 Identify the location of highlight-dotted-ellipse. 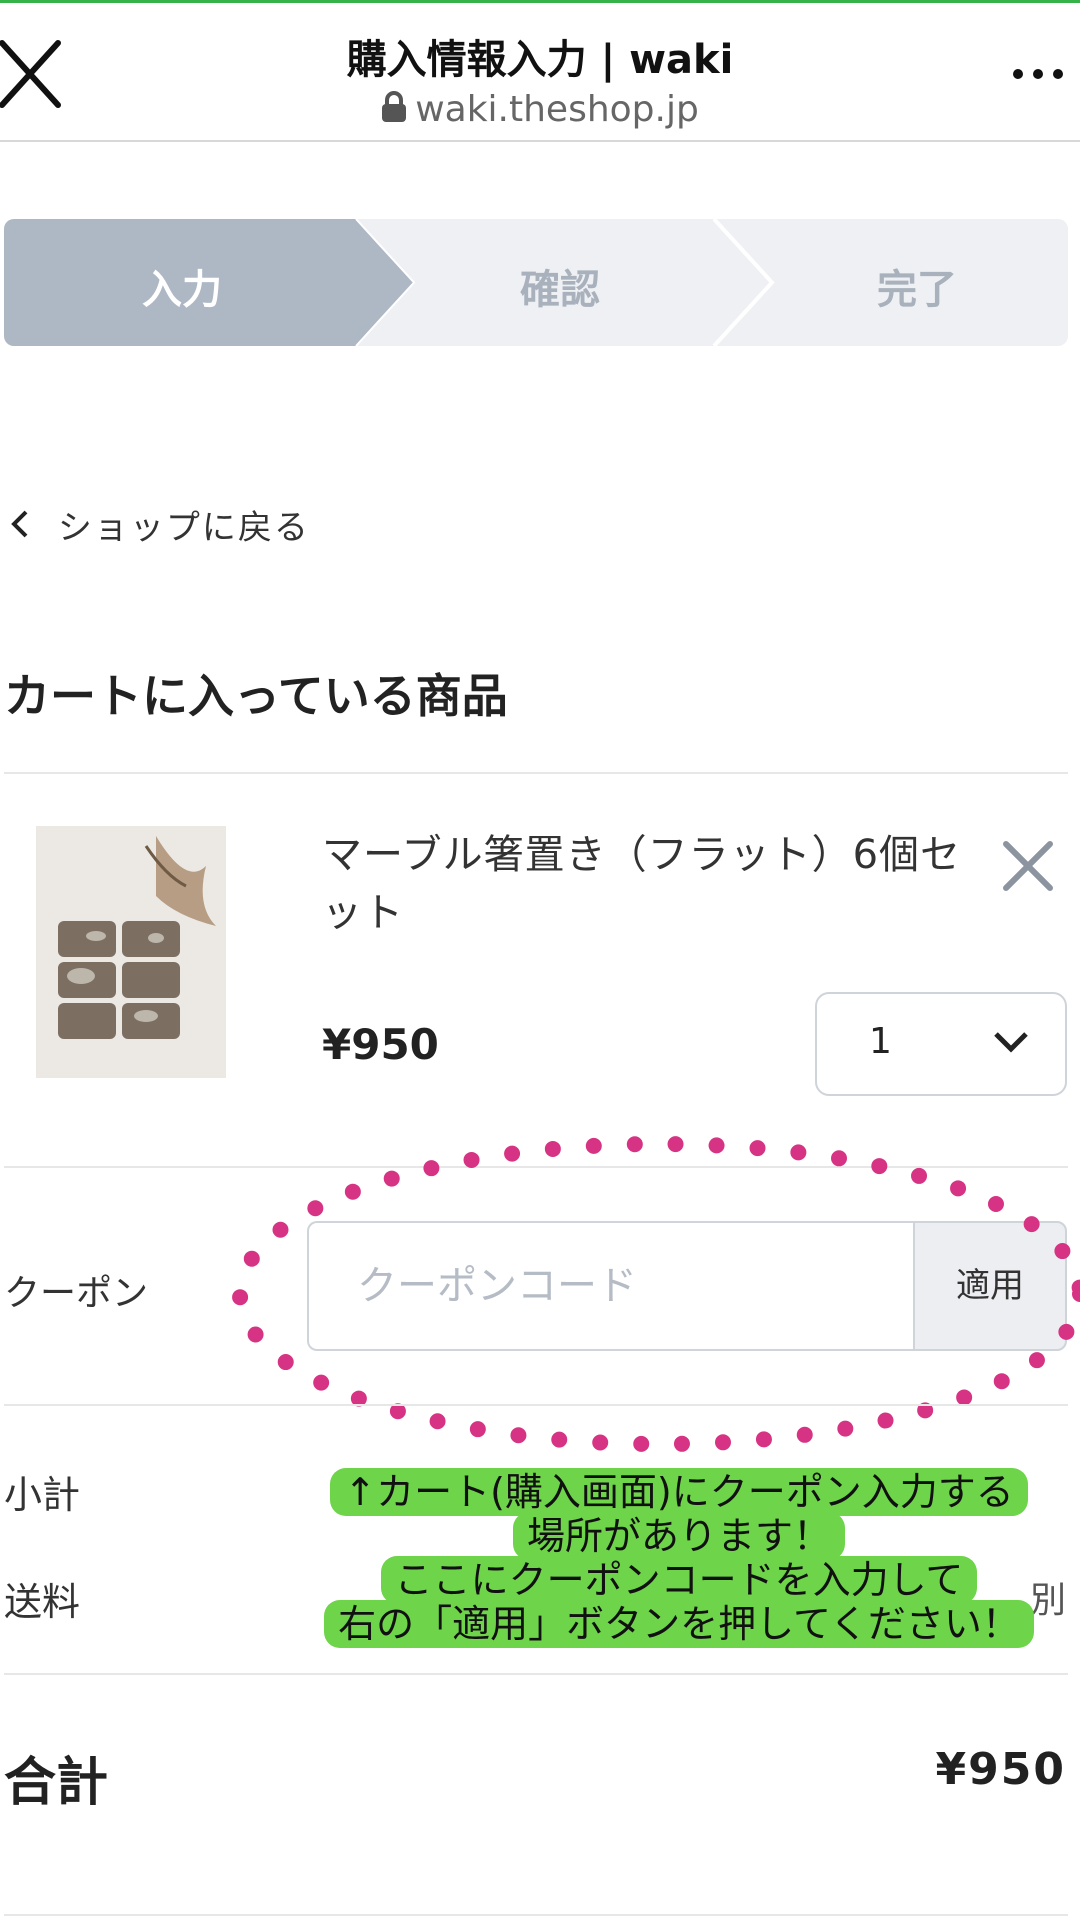
(656, 1294).